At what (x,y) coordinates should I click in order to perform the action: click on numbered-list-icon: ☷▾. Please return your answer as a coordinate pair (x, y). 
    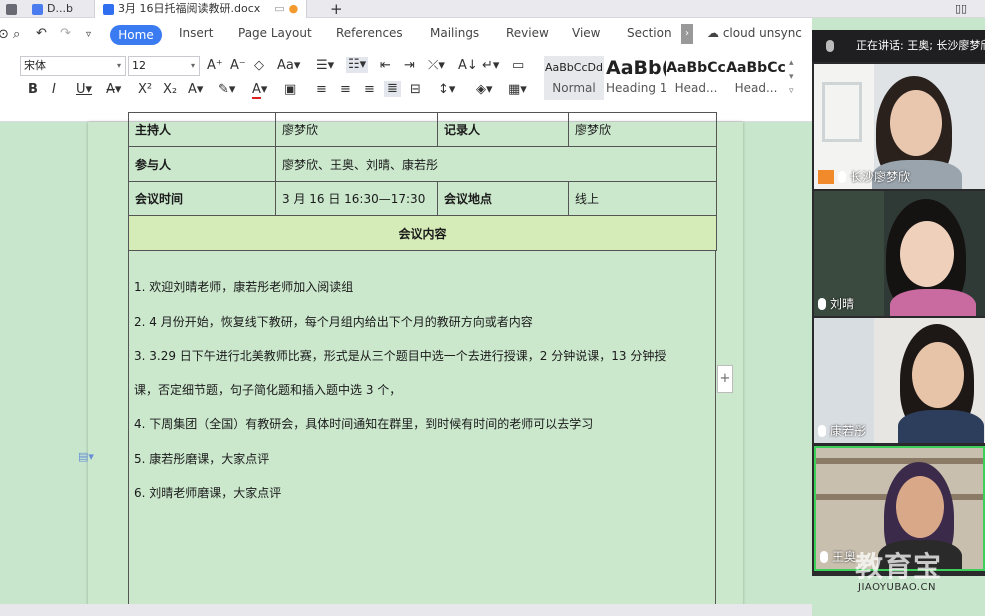
    Looking at the image, I should click on (357, 65).